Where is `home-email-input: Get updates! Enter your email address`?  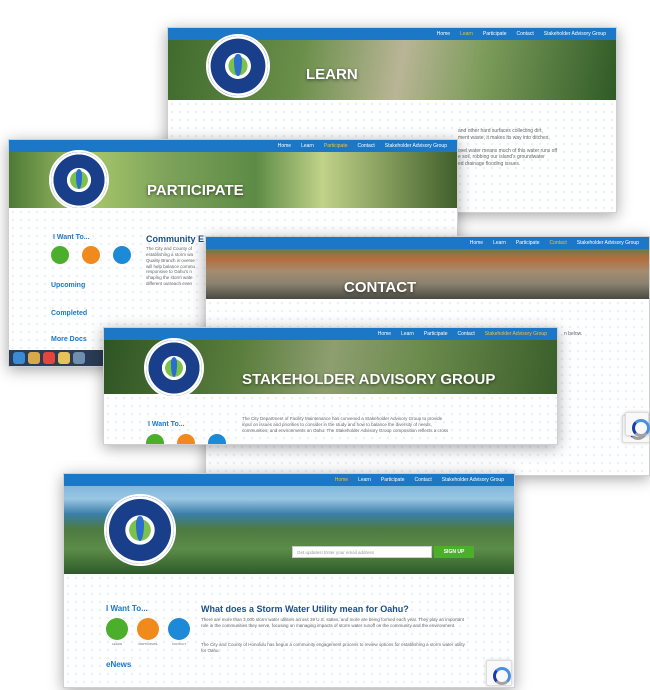 home-email-input: Get updates! Enter your email address is located at coordinates (362, 552).